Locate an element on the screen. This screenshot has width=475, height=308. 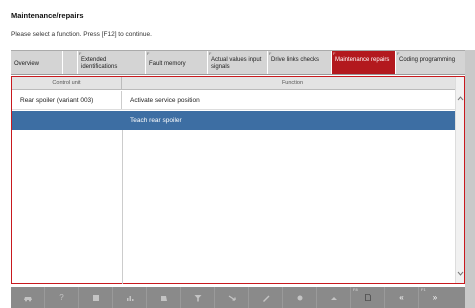
tab-extended-identifications: F Extended identifications is located at coordinates (112, 62).